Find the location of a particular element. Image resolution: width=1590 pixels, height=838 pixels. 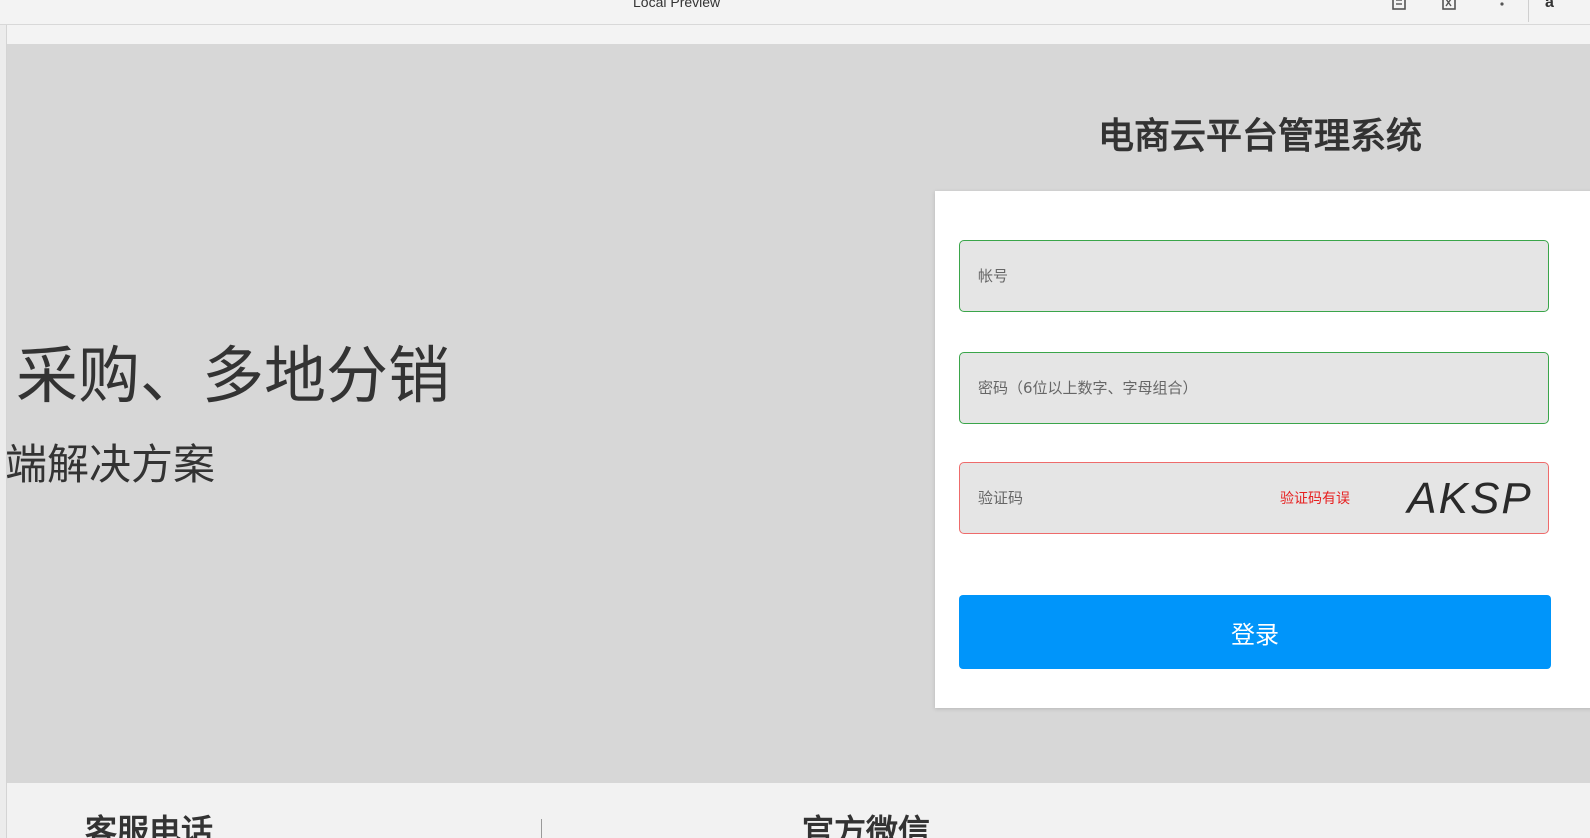

page-footer: 客服电话 官方微信 is located at coordinates (798, 810).